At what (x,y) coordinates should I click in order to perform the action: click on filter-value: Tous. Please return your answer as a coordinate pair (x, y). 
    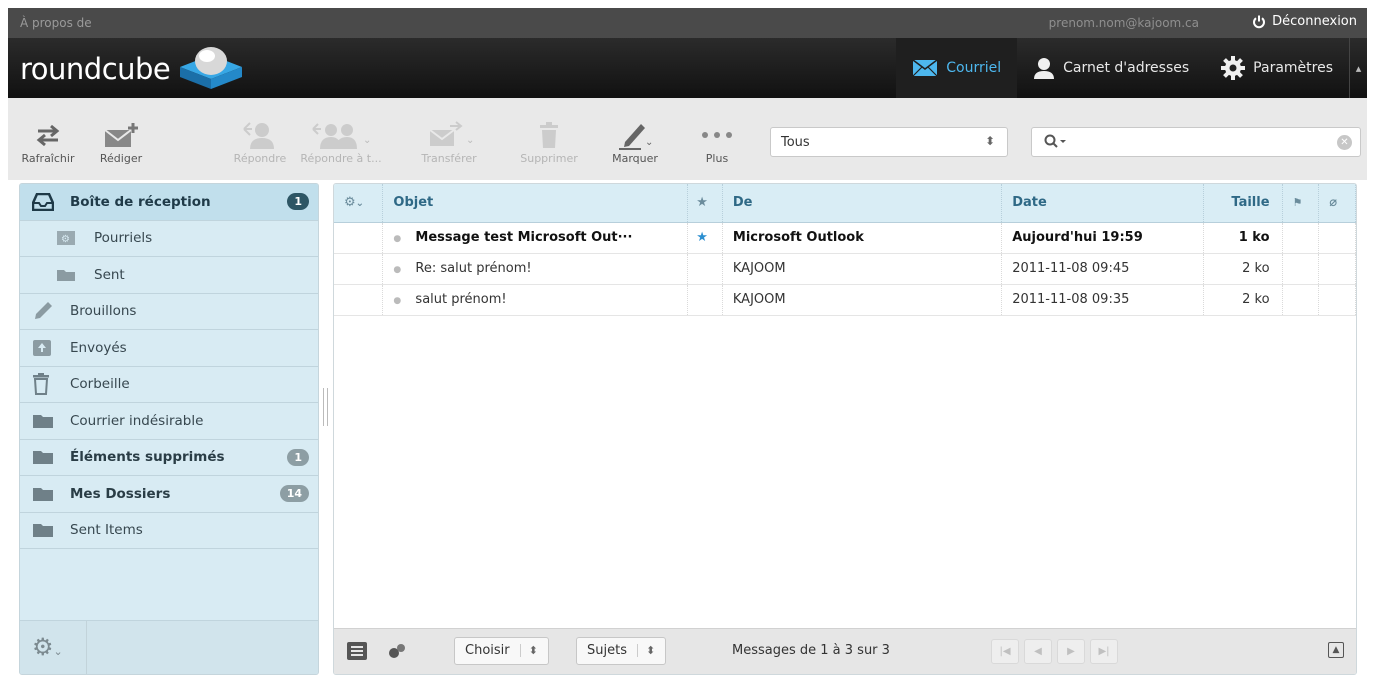
    Looking at the image, I should click on (795, 142).